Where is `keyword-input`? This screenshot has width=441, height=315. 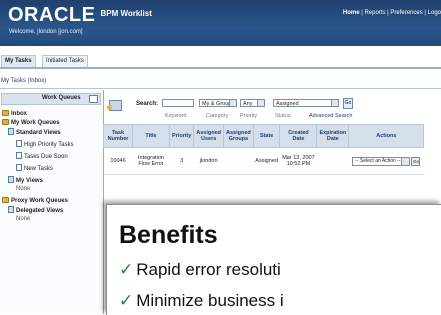 keyword-input is located at coordinates (178, 103).